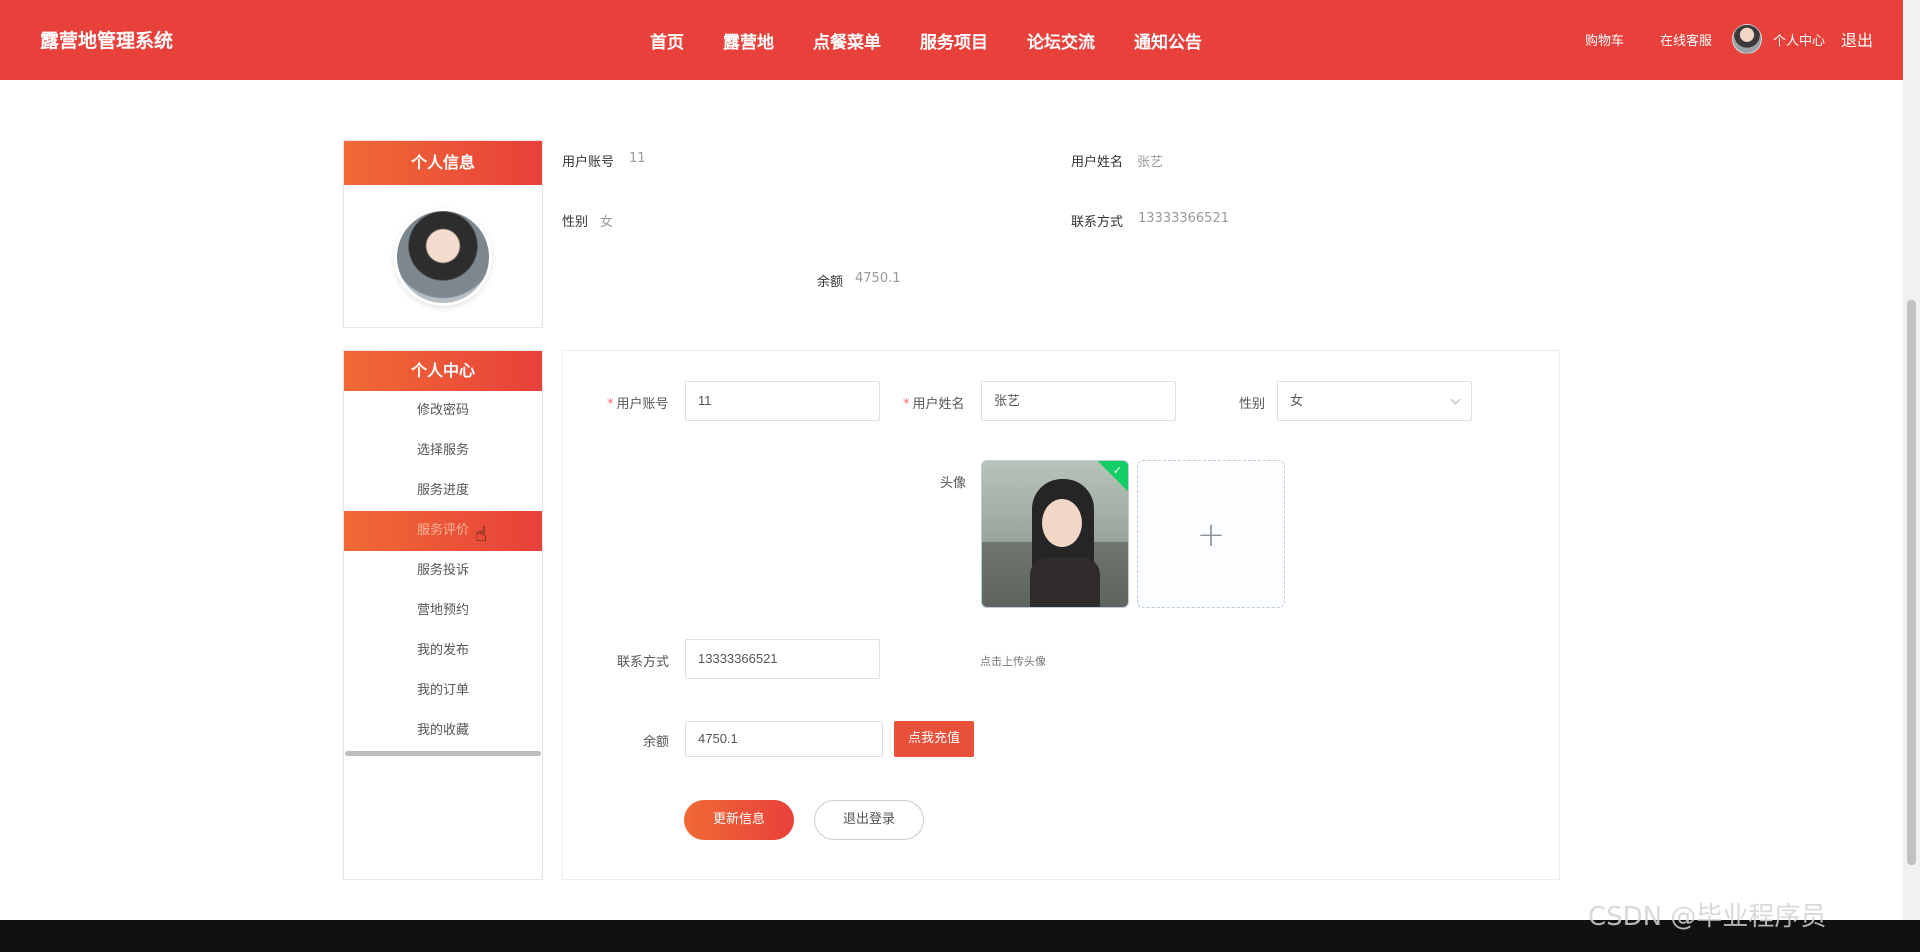 The image size is (1920, 952). Describe the element at coordinates (1746, 39) in the screenshot. I see `header-avatar` at that location.